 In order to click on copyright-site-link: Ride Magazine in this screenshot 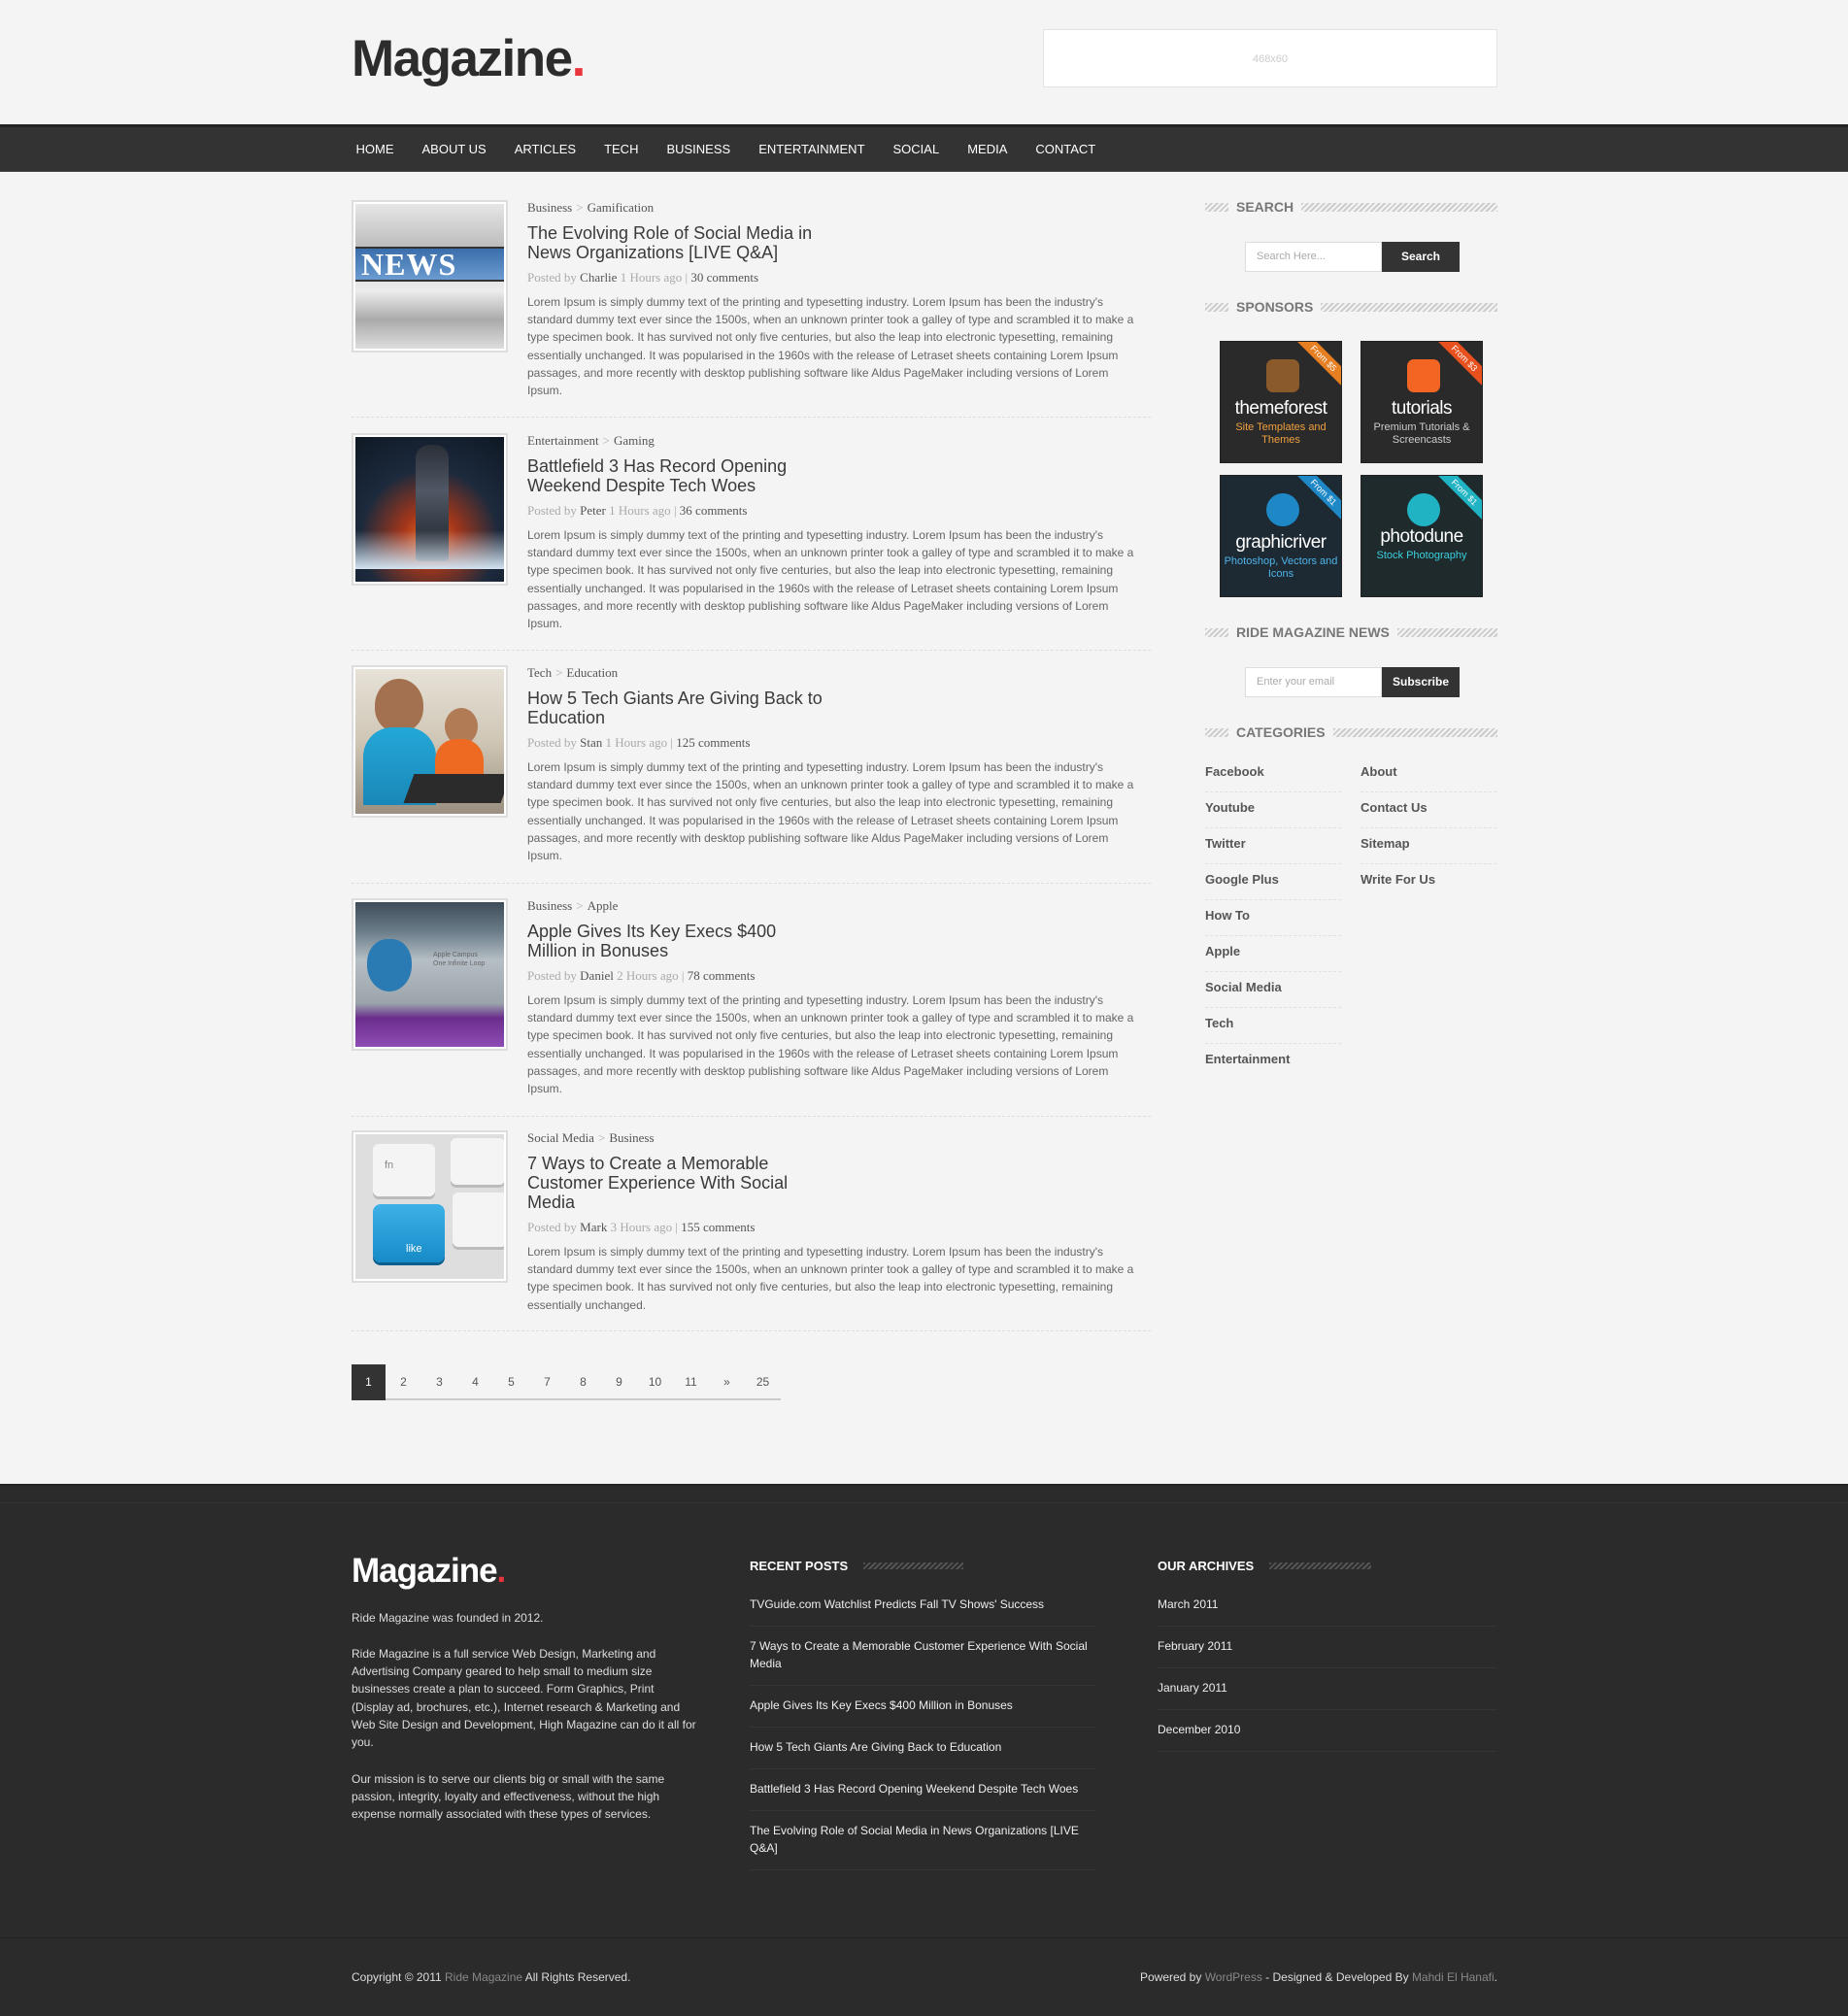, I will do `click(483, 1977)`.